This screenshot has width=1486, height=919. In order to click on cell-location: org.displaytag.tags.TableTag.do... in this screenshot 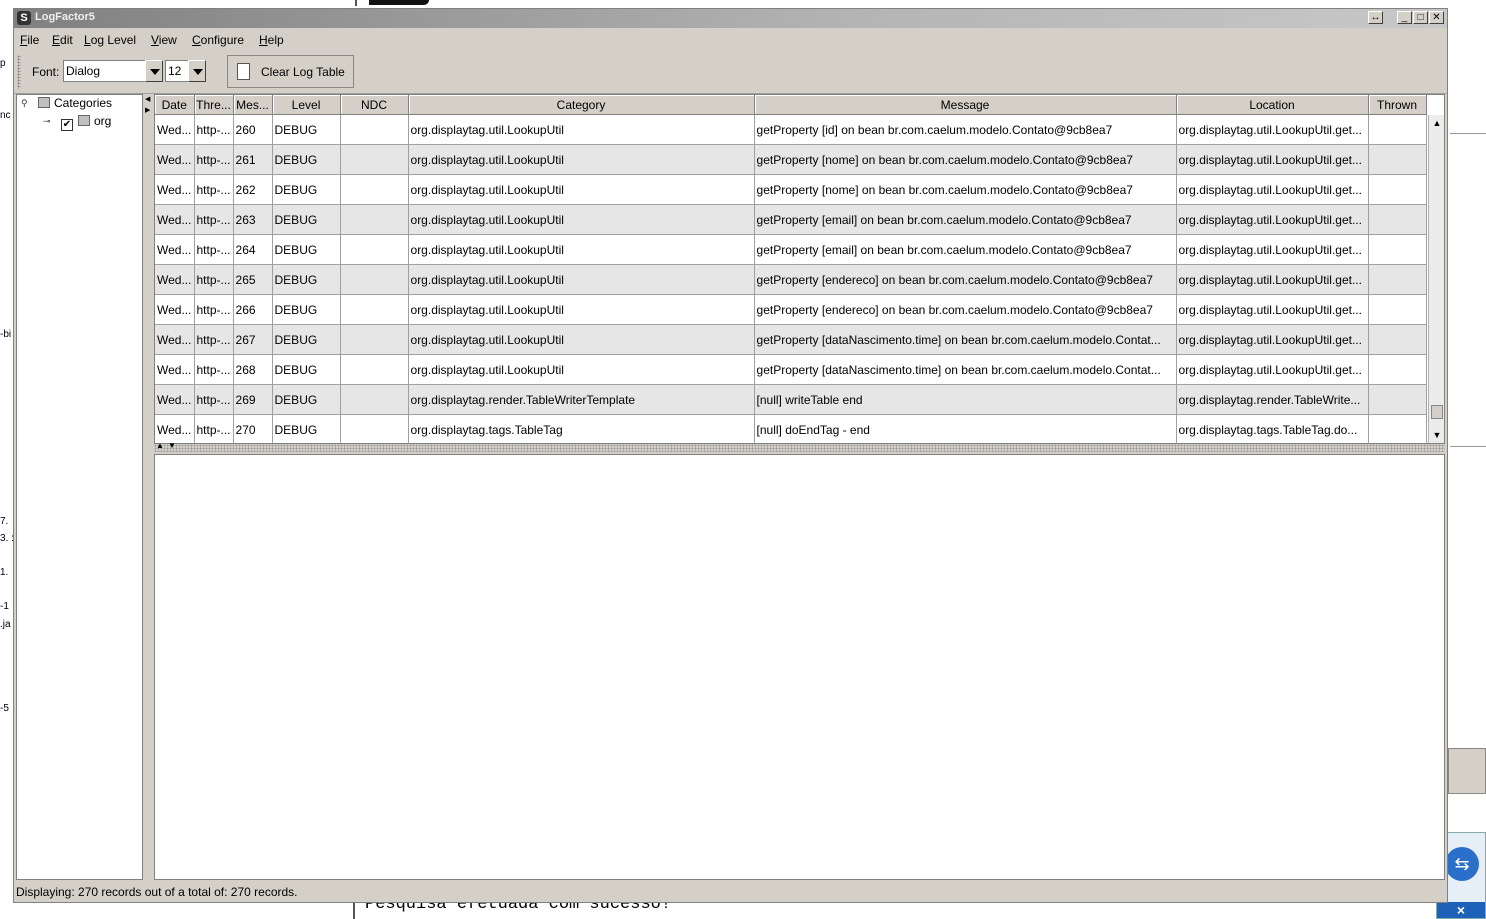, I will do `click(1272, 428)`.